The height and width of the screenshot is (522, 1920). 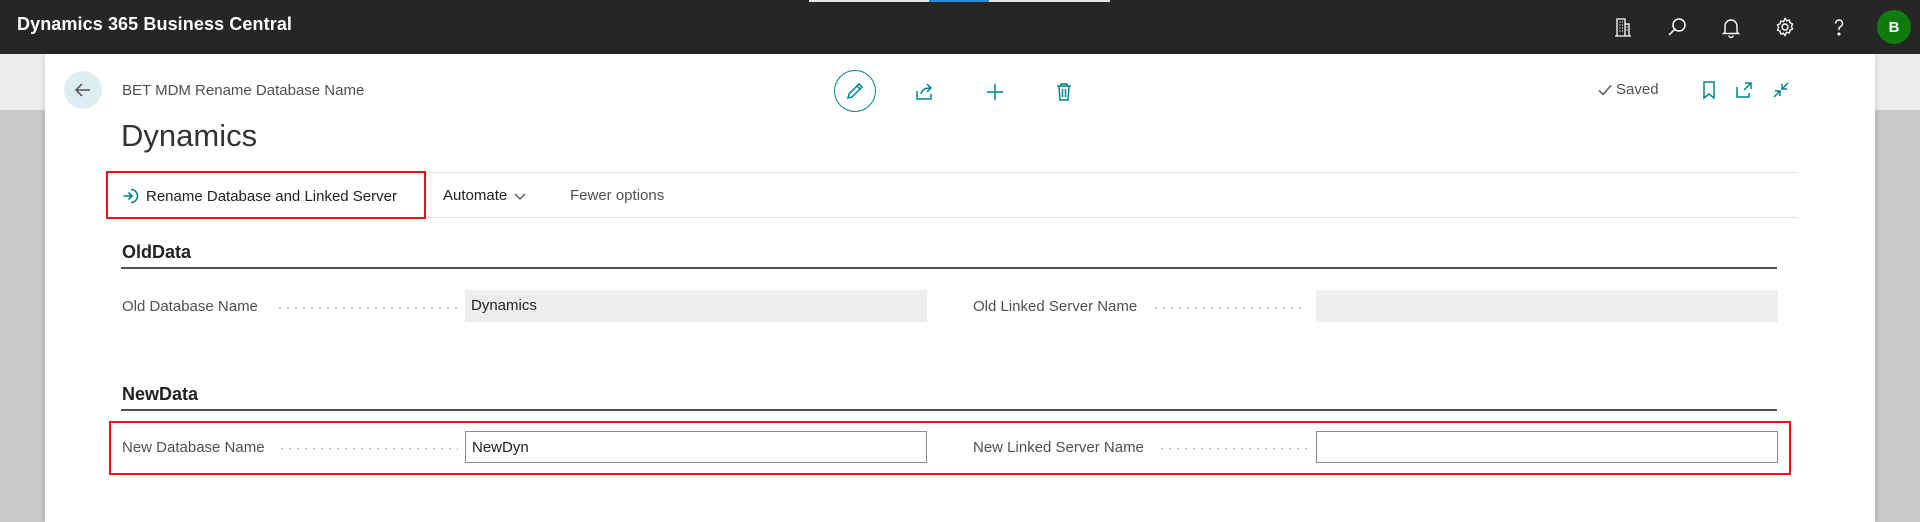 What do you see at coordinates (193, 447) in the screenshot?
I see `new-database-name-label: New Database Name` at bounding box center [193, 447].